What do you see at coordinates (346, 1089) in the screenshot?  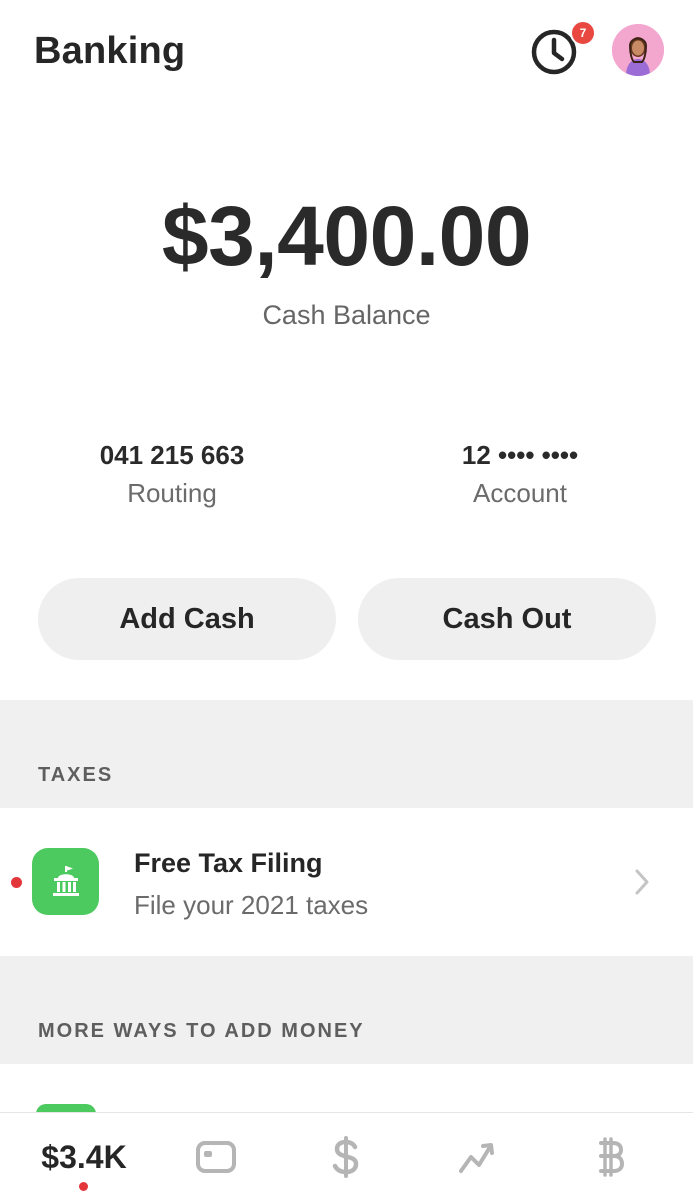 I see `more-ways-row` at bounding box center [346, 1089].